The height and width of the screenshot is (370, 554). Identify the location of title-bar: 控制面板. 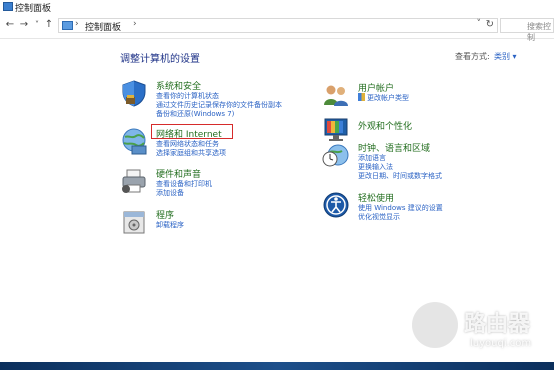
(277, 7).